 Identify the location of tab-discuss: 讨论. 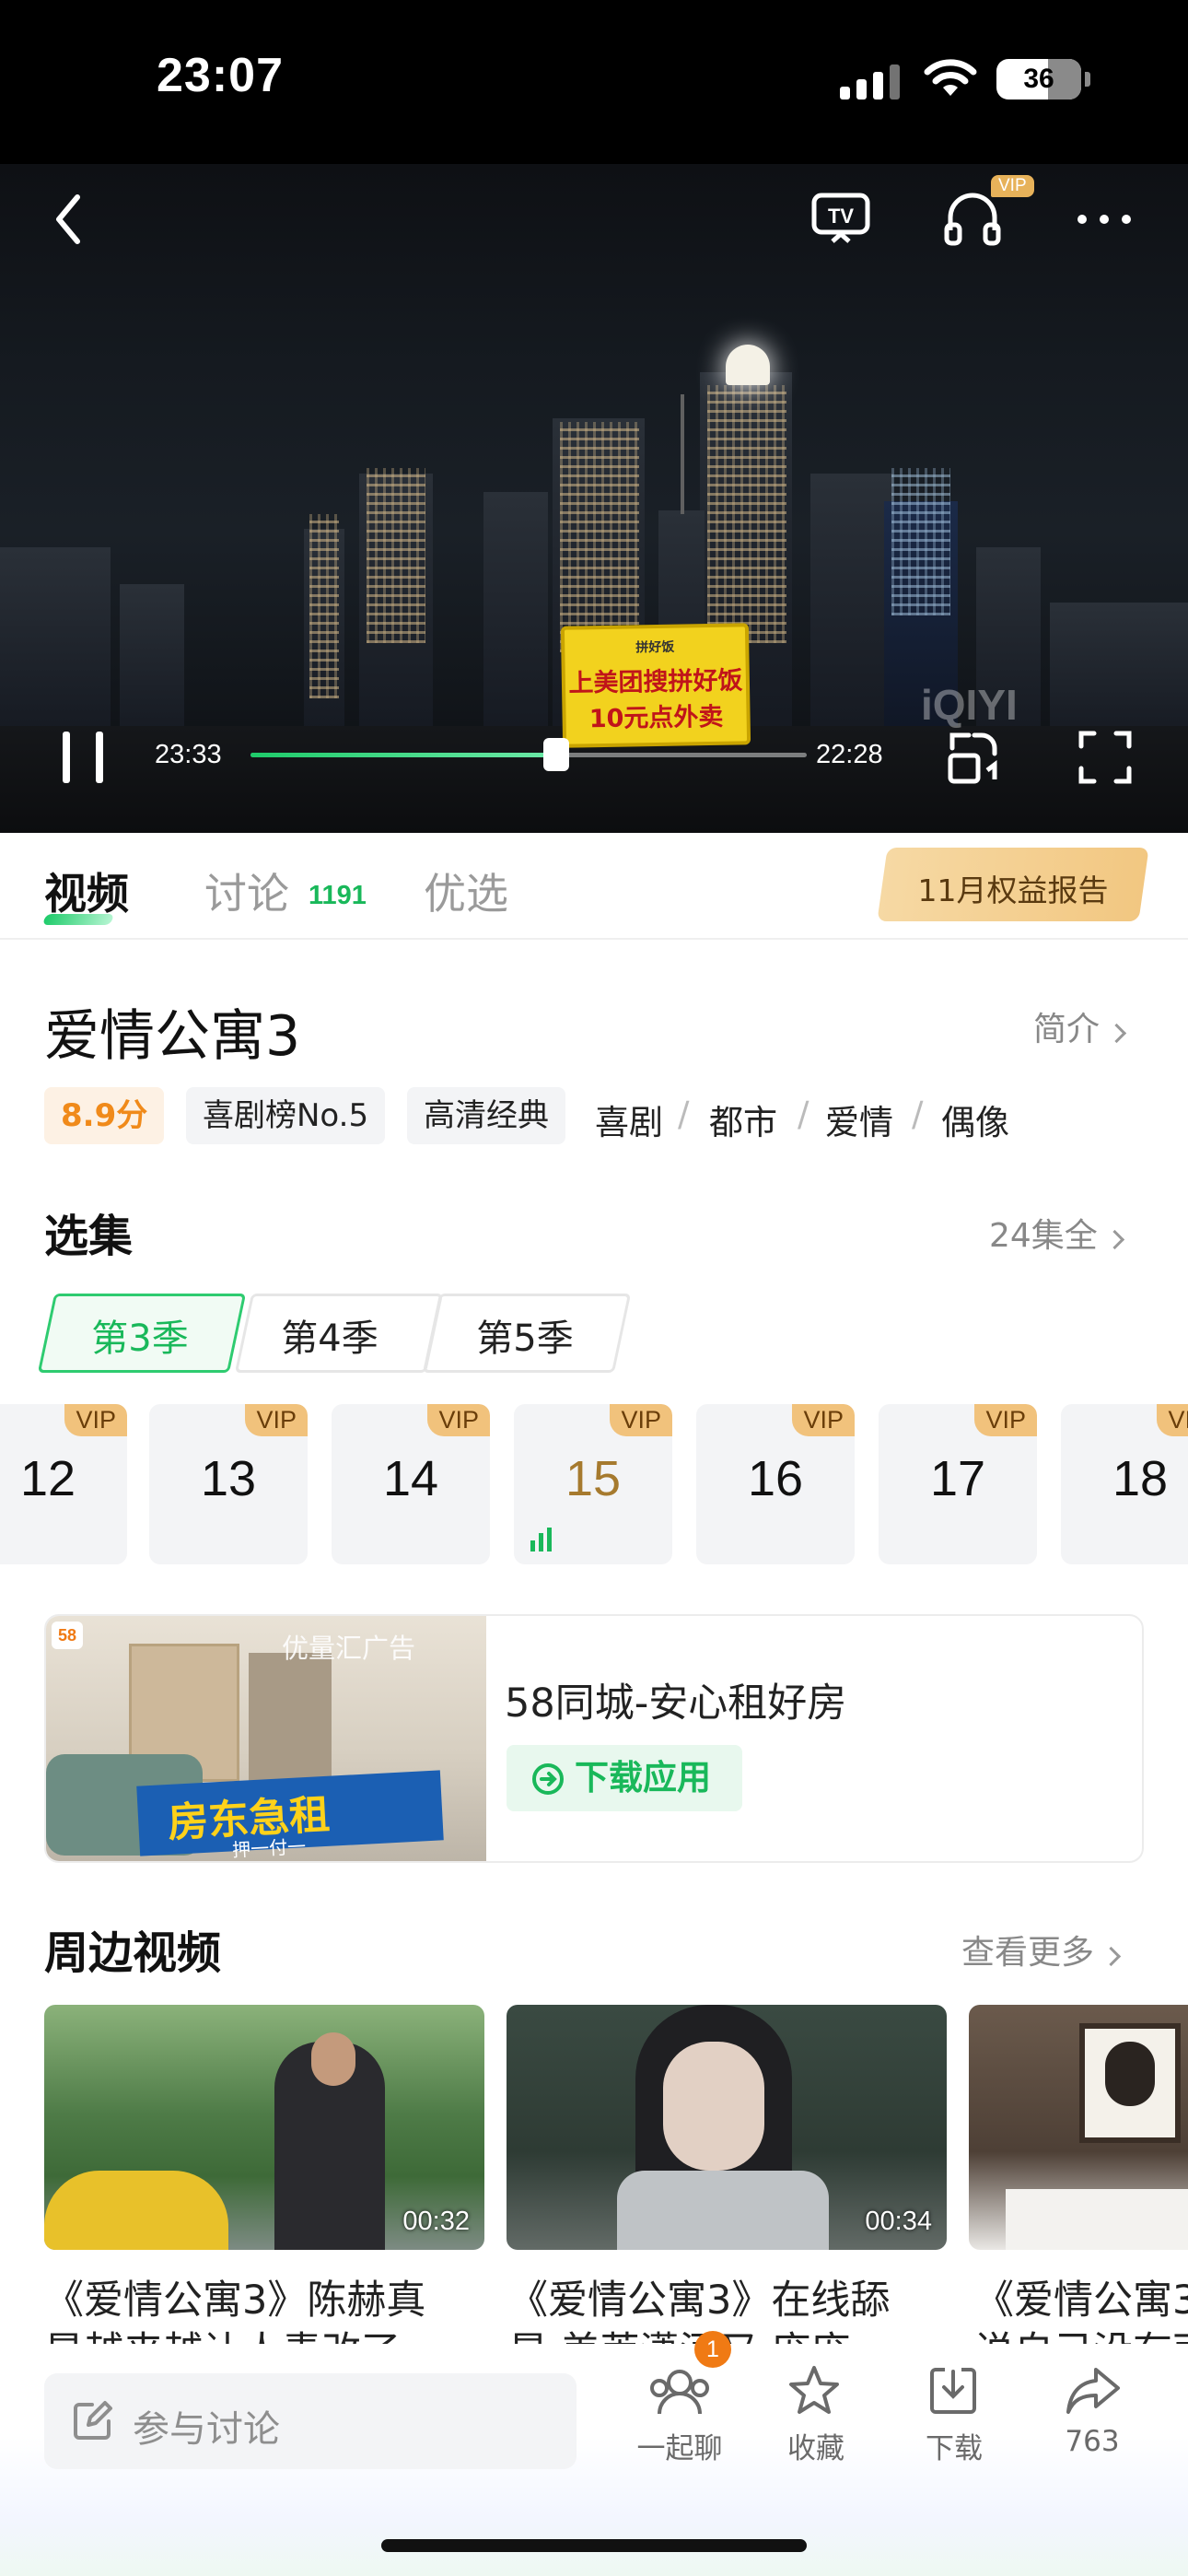
(246, 891).